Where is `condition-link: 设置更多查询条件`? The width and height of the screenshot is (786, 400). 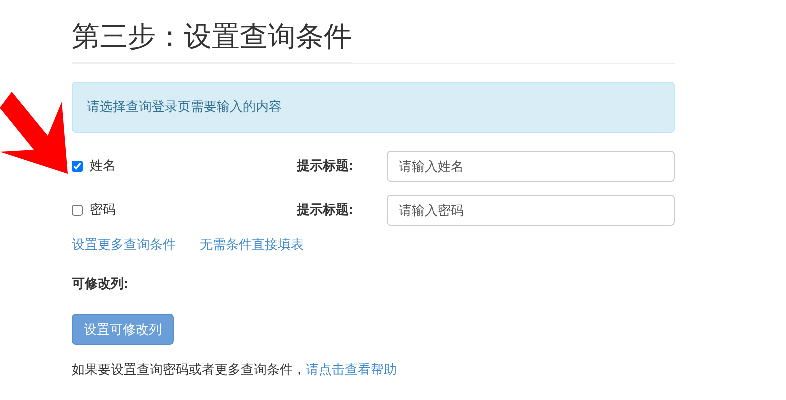 condition-link: 设置更多查询条件 is located at coordinates (124, 244).